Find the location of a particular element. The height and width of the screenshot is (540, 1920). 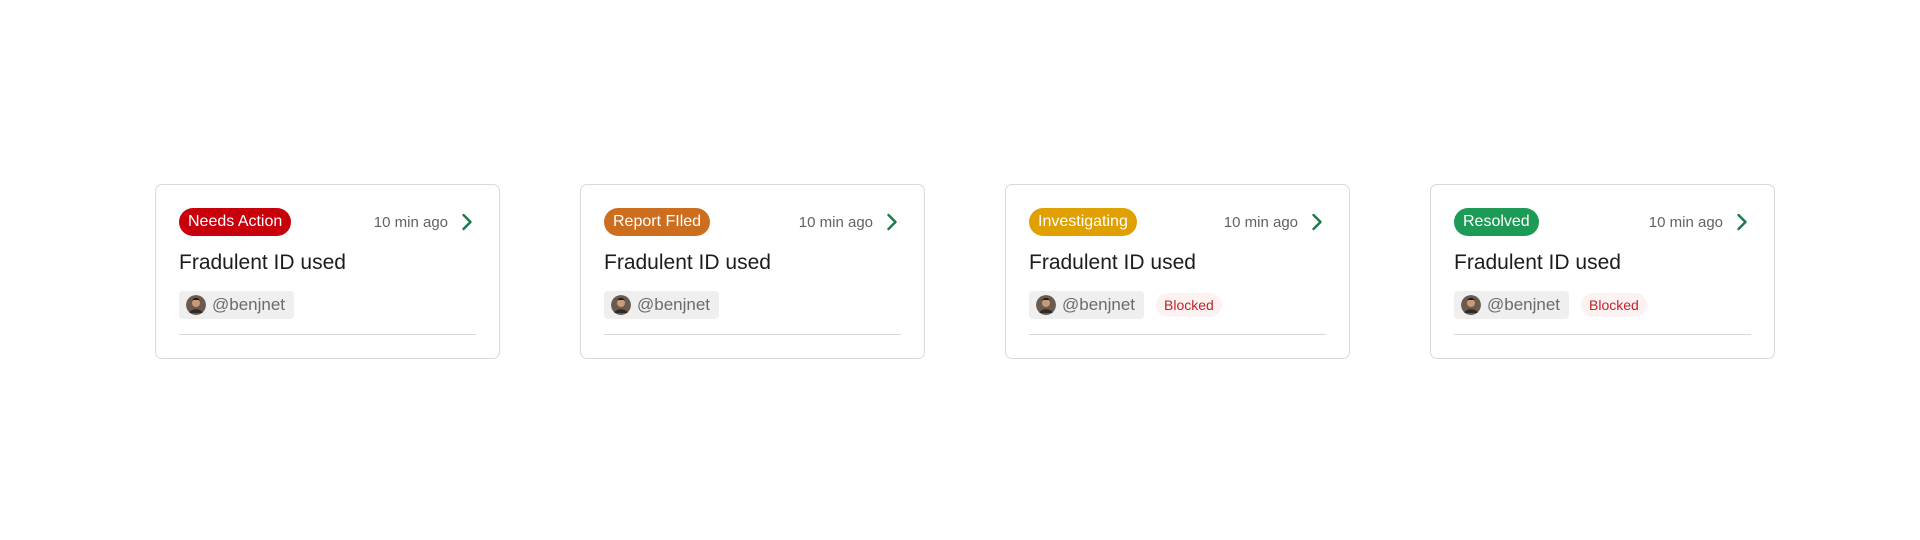

card-header: Investigating 10 min ago is located at coordinates (1177, 222).